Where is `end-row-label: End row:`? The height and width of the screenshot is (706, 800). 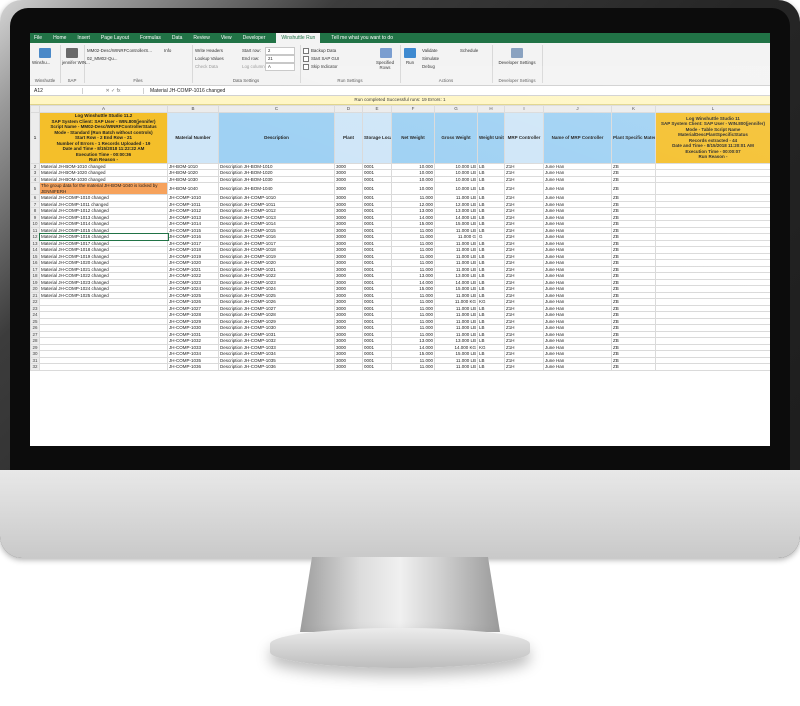
end-row-label: End row: is located at coordinates (251, 58).